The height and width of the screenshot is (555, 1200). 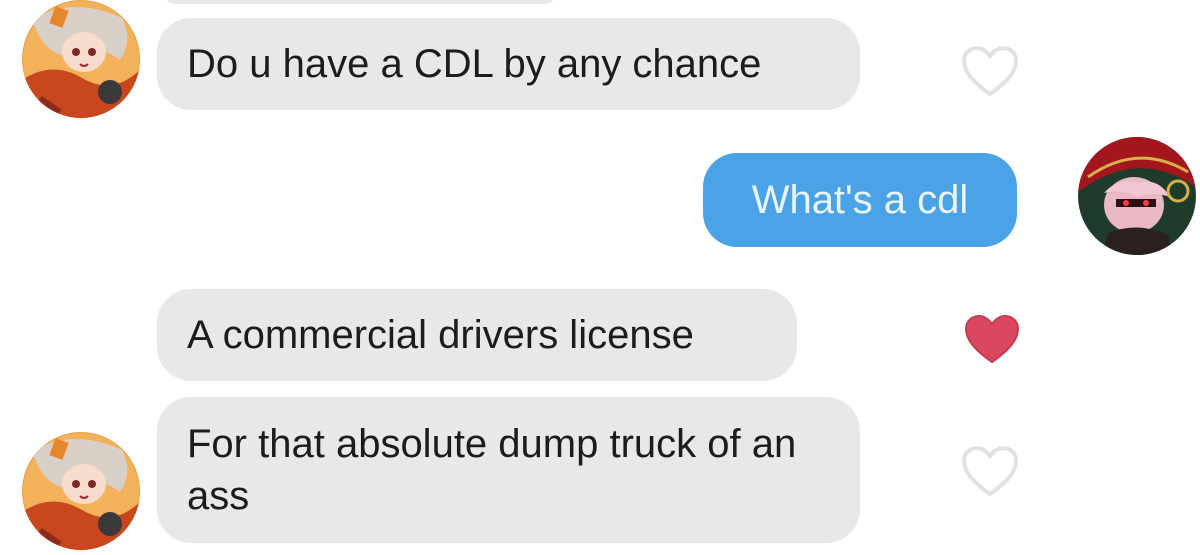 What do you see at coordinates (492, 470) in the screenshot?
I see `message-text: For that absolute dump truck of an ass` at bounding box center [492, 470].